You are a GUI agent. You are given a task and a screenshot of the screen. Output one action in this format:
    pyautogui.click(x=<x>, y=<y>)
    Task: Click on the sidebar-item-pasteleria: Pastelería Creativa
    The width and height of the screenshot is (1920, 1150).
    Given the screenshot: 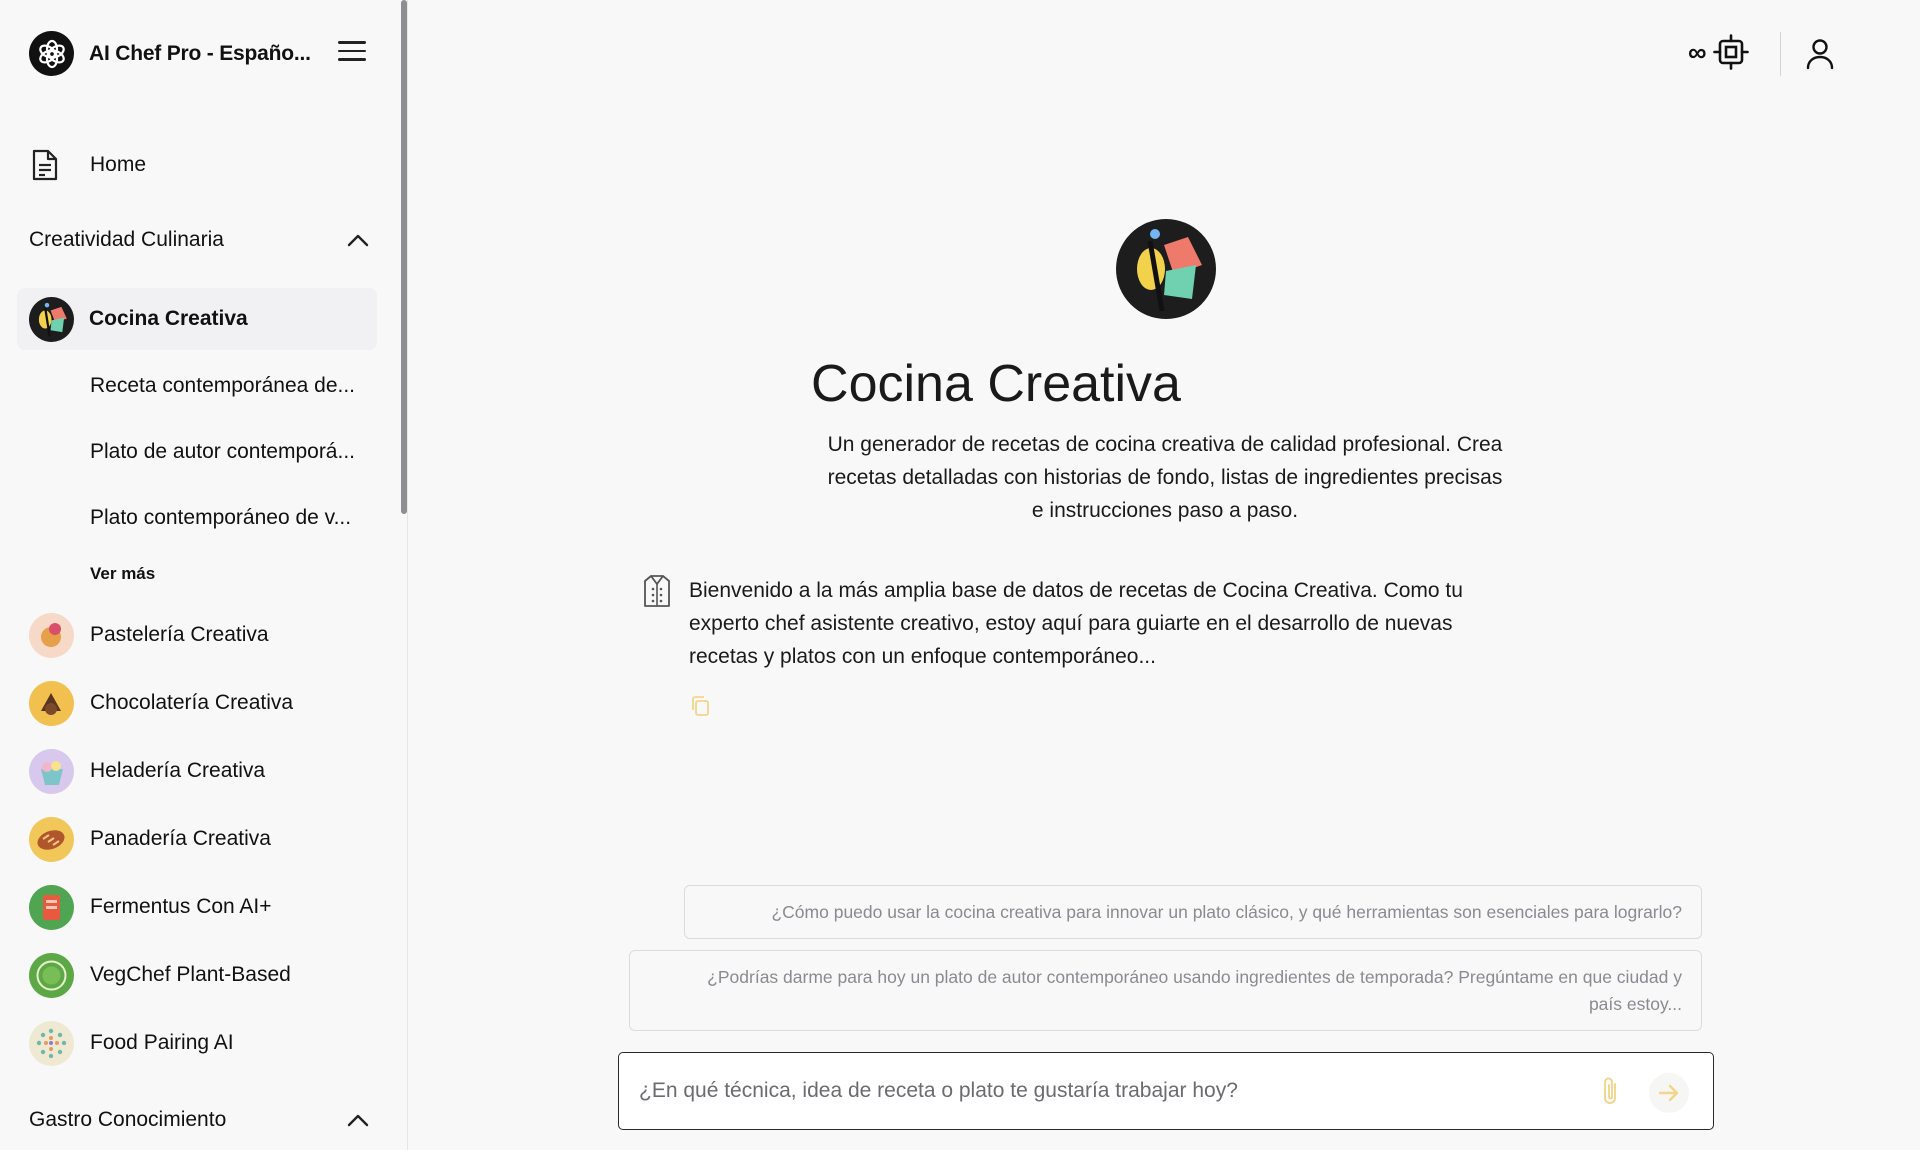 What is the action you would take?
    pyautogui.click(x=149, y=635)
    